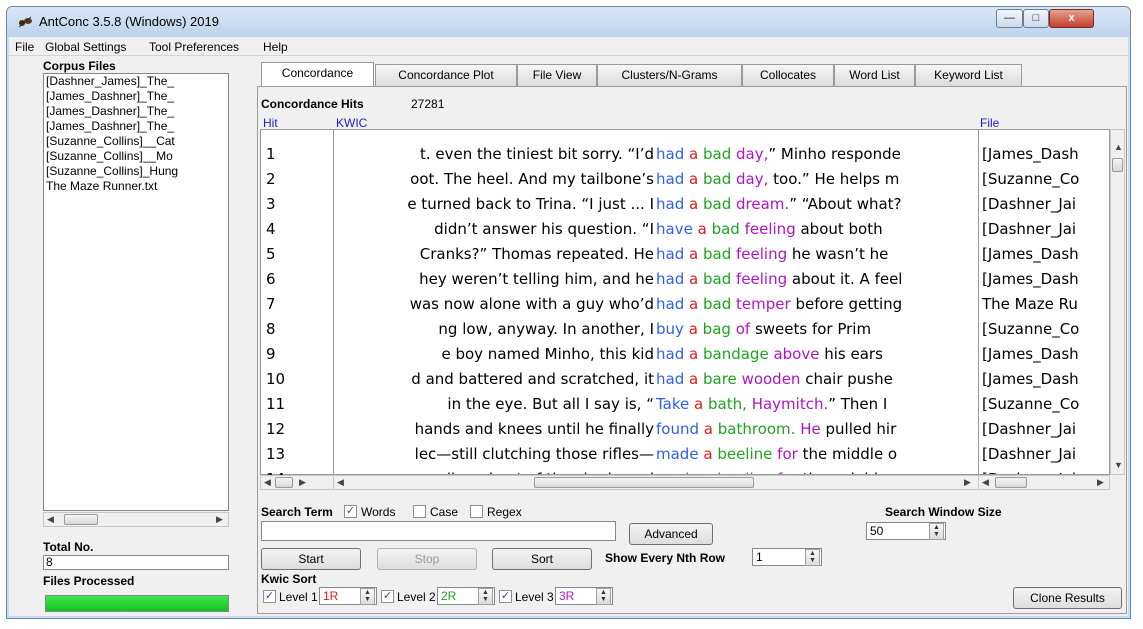 The height and width of the screenshot is (629, 1143). Describe the element at coordinates (351, 123) in the screenshot. I see `kwic-column-header: KWIC` at that location.